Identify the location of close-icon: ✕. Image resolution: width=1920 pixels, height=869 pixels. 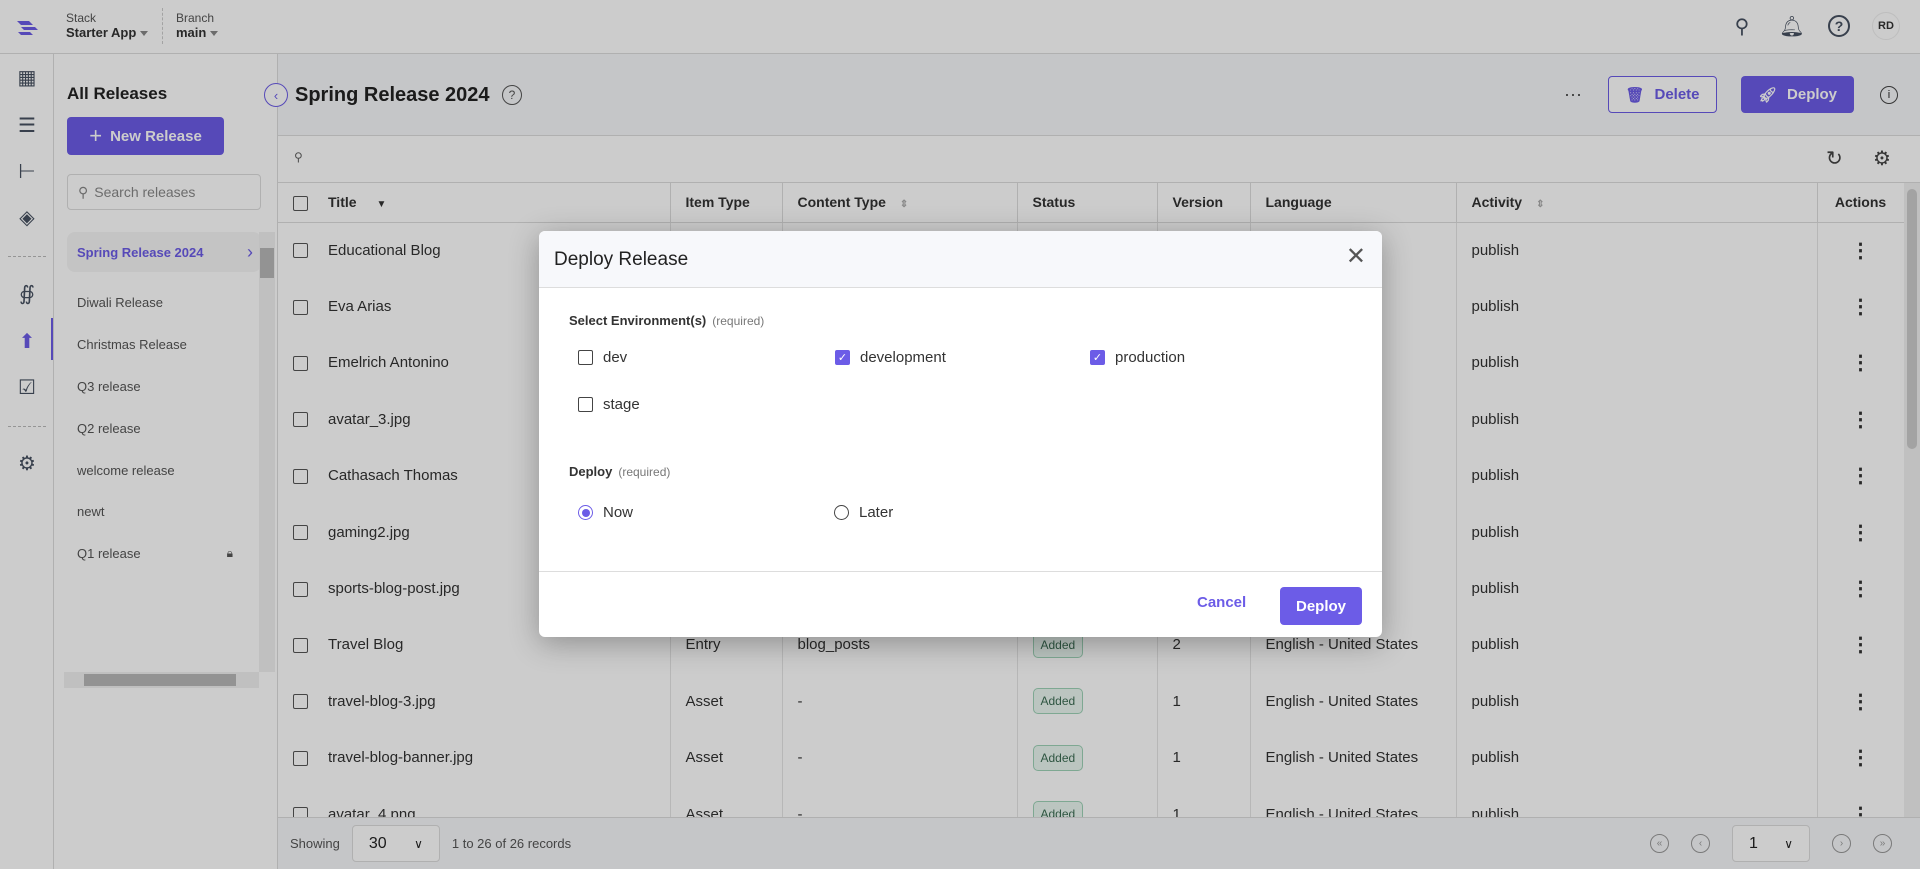
(1356, 257).